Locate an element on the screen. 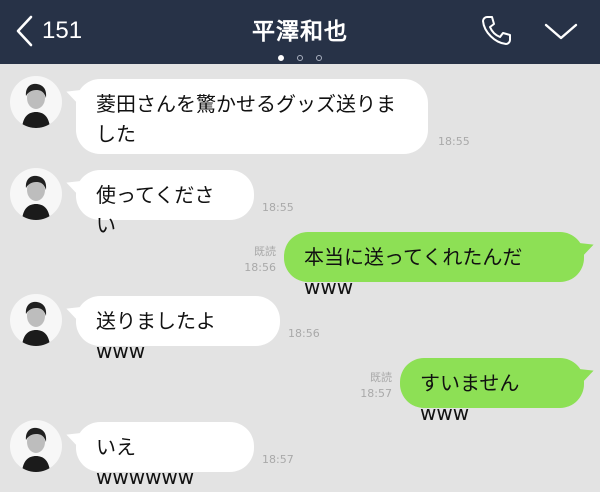  call-button is located at coordinates (496, 30).